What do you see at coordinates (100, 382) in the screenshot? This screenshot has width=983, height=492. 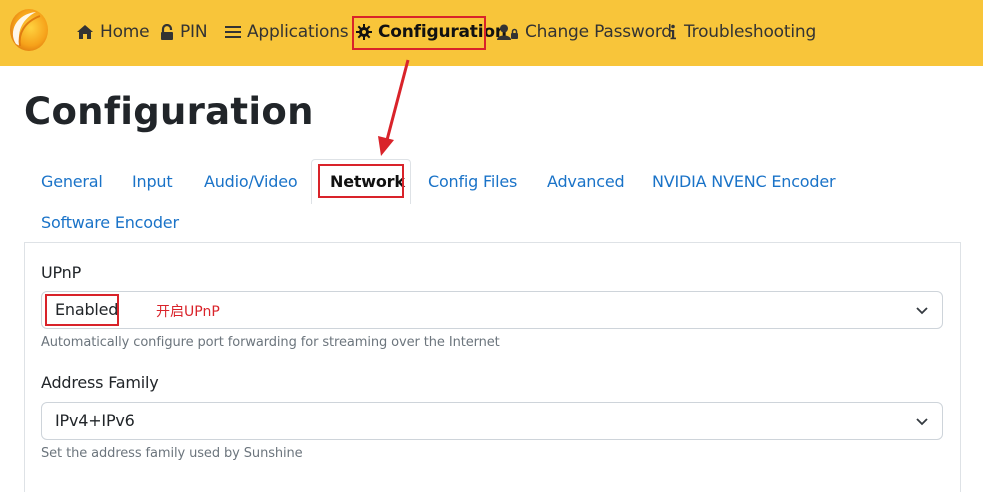 I see `address-family-label: Address Family` at bounding box center [100, 382].